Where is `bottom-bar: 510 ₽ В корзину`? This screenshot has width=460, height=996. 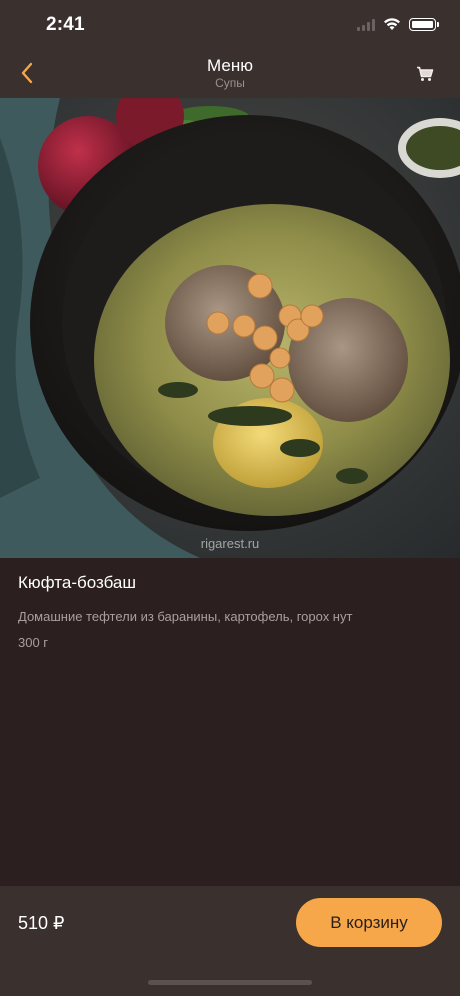 bottom-bar: 510 ₽ В корзину is located at coordinates (230, 941).